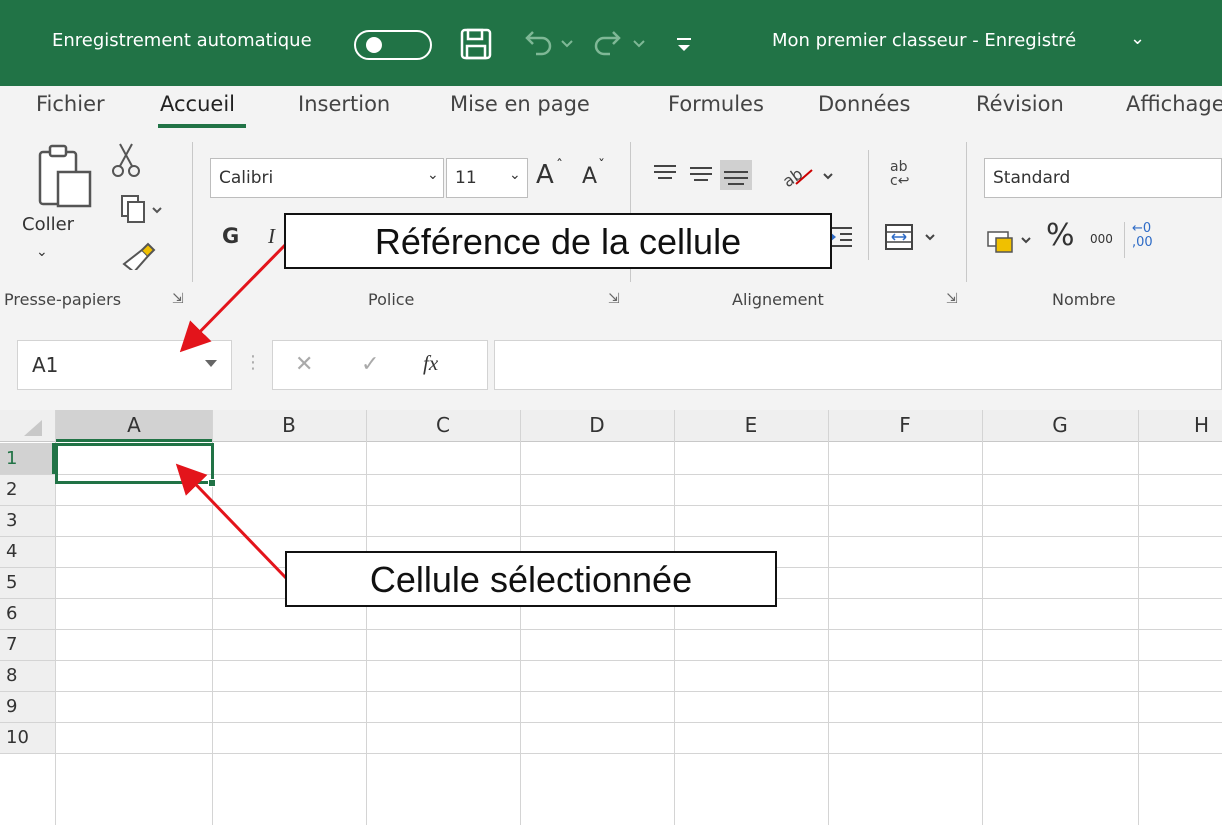 Image resolution: width=1222 pixels, height=825 pixels. What do you see at coordinates (778, 299) in the screenshot?
I see `group-label-alignment: Alignement` at bounding box center [778, 299].